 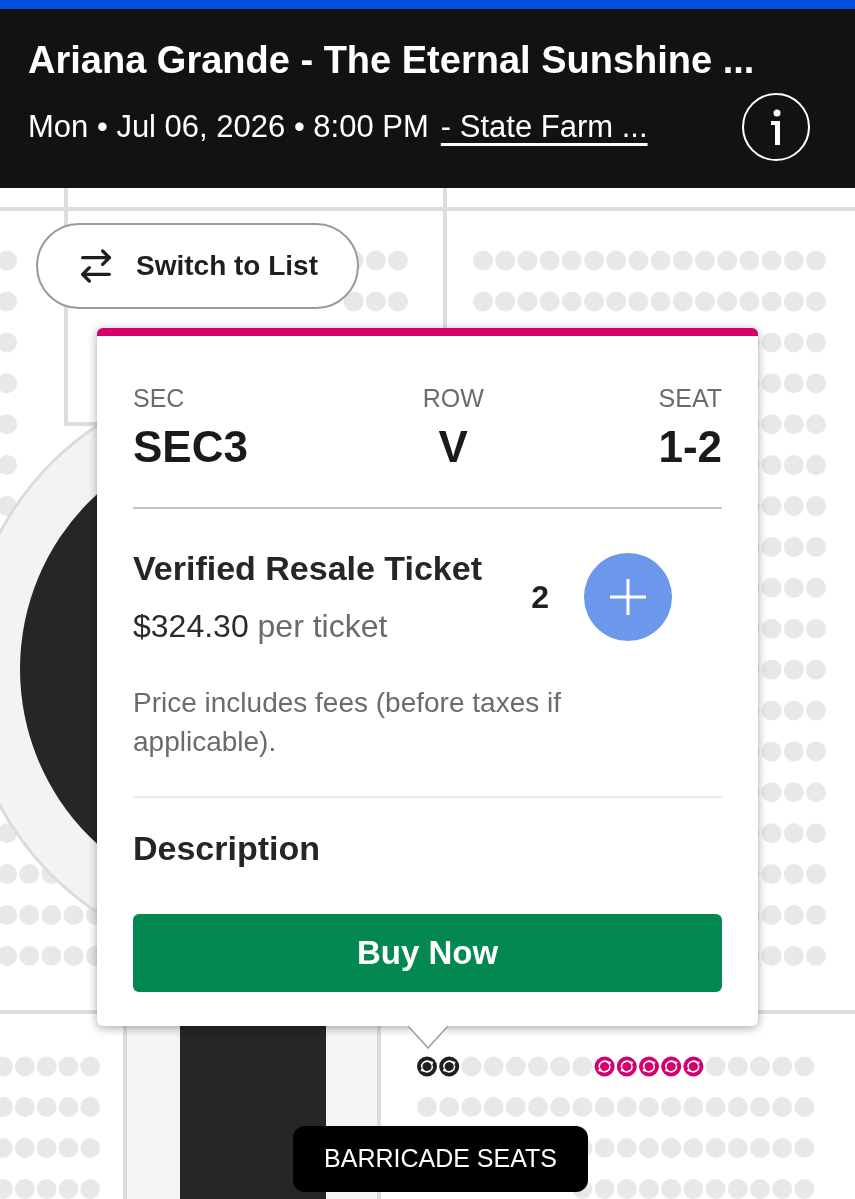 What do you see at coordinates (453, 398) in the screenshot?
I see `field-label: ROW` at bounding box center [453, 398].